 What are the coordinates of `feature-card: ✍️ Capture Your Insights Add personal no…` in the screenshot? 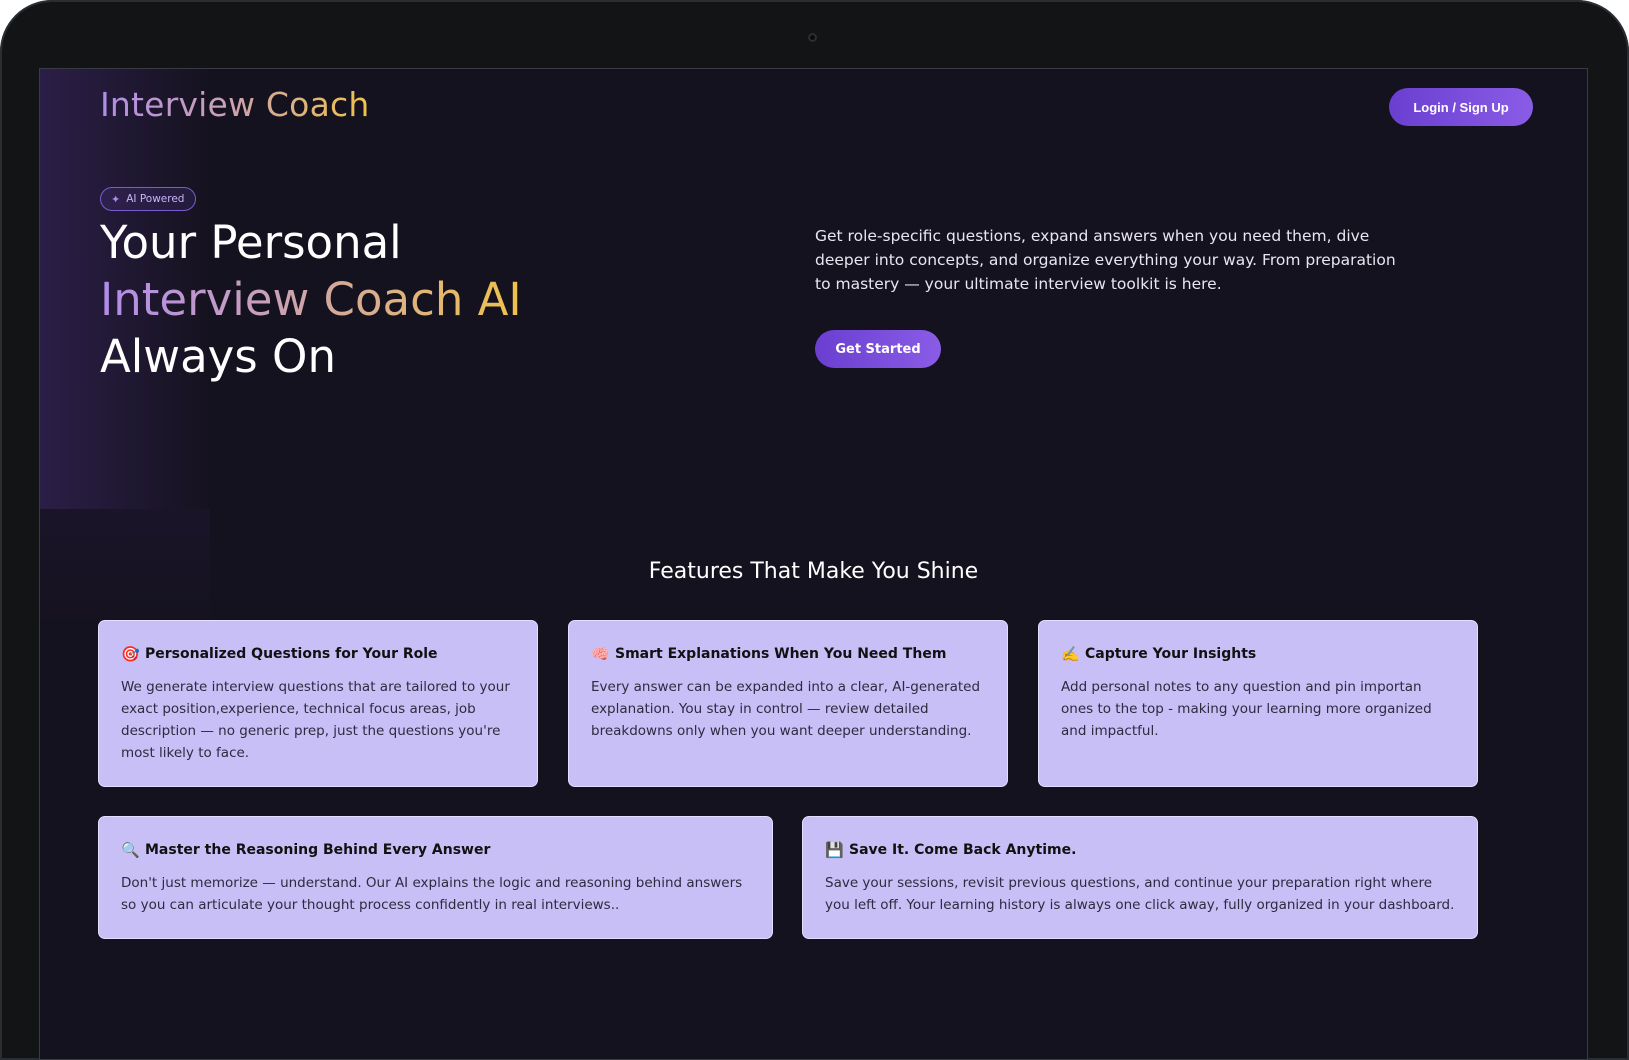 It's located at (1258, 703).